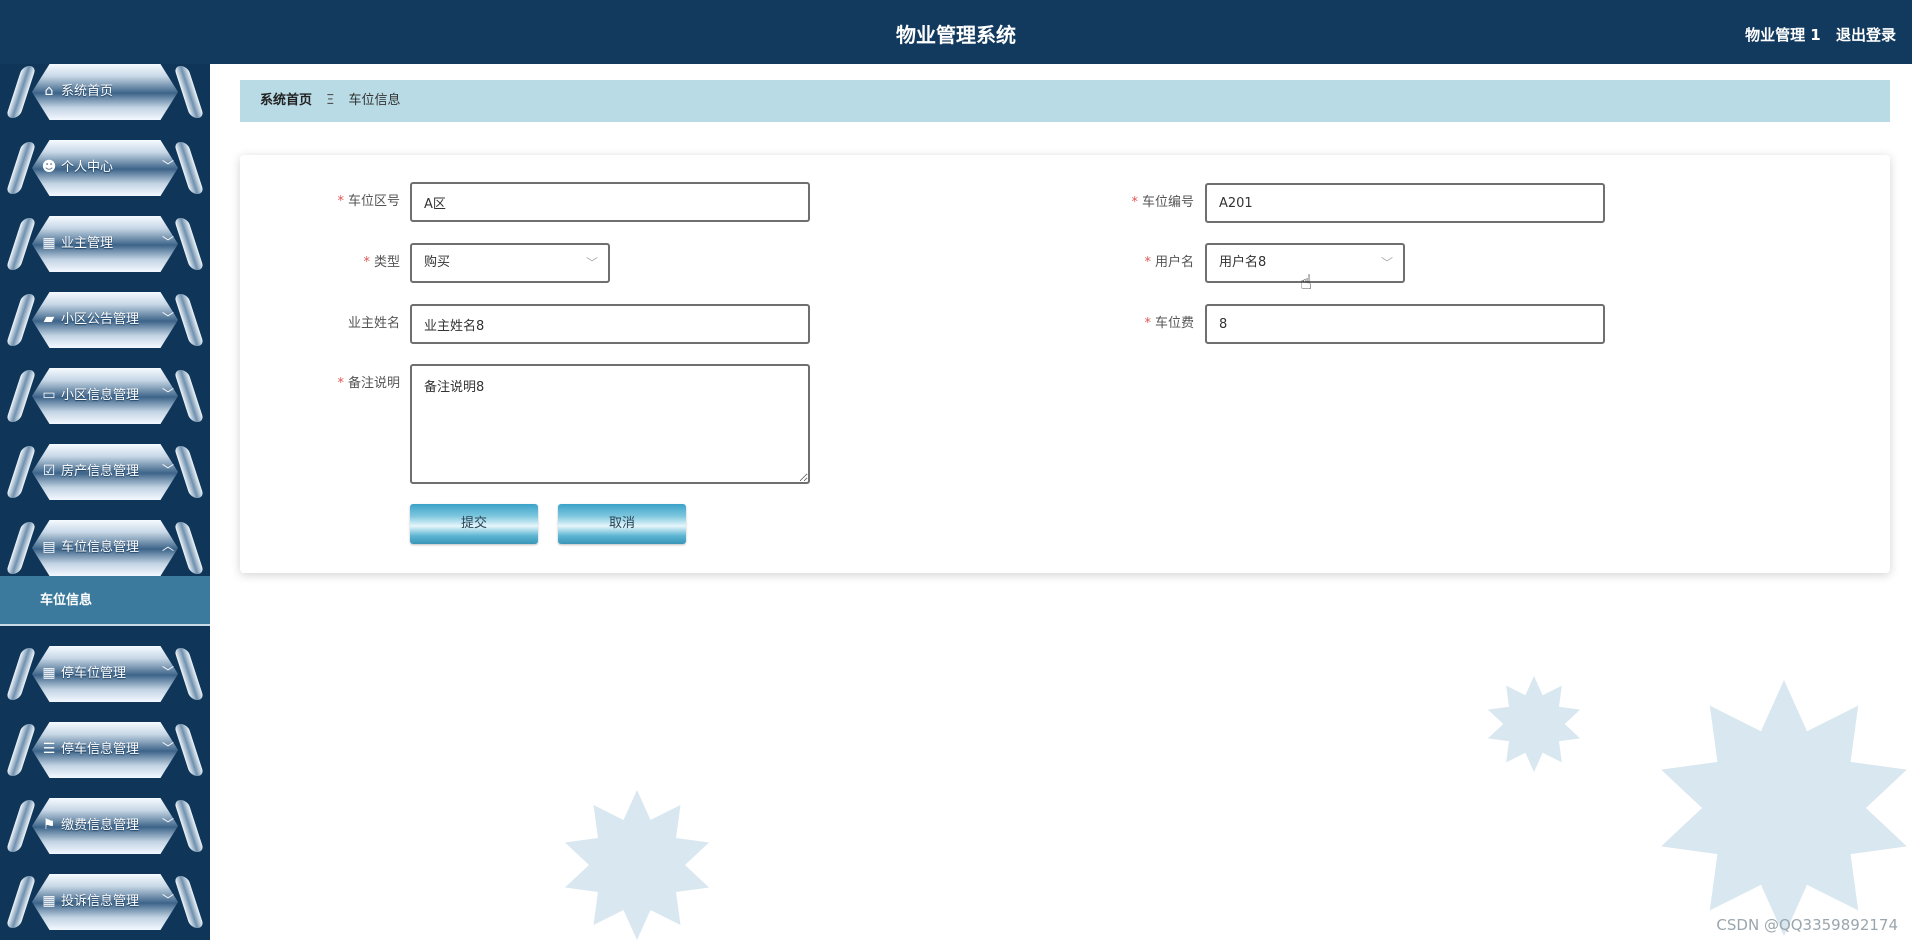  Describe the element at coordinates (373, 323) in the screenshot. I see `owner-label: 业主姓名` at that location.